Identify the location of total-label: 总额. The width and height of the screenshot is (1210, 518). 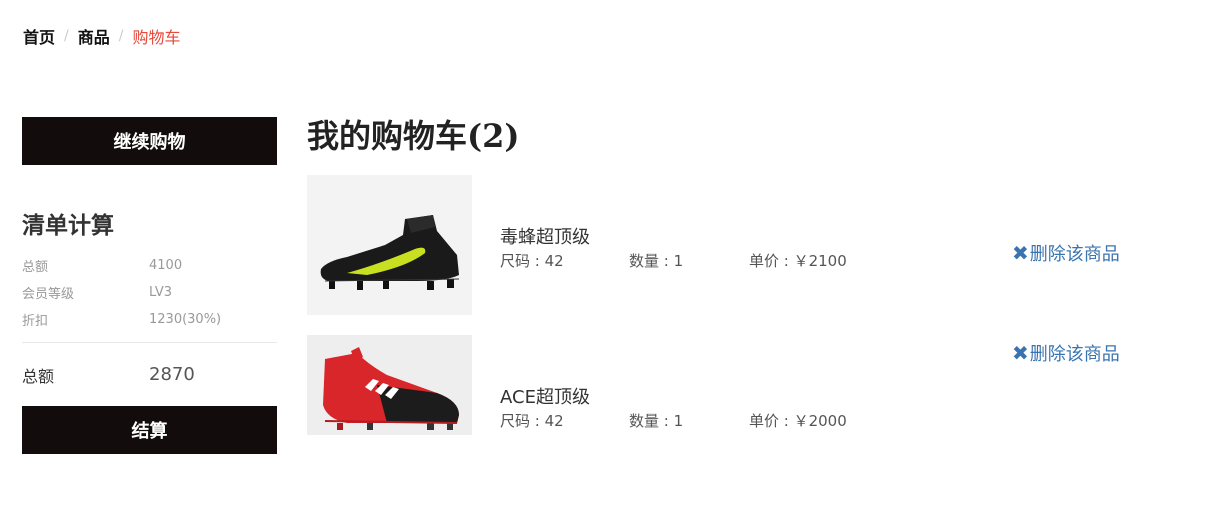
(38, 376).